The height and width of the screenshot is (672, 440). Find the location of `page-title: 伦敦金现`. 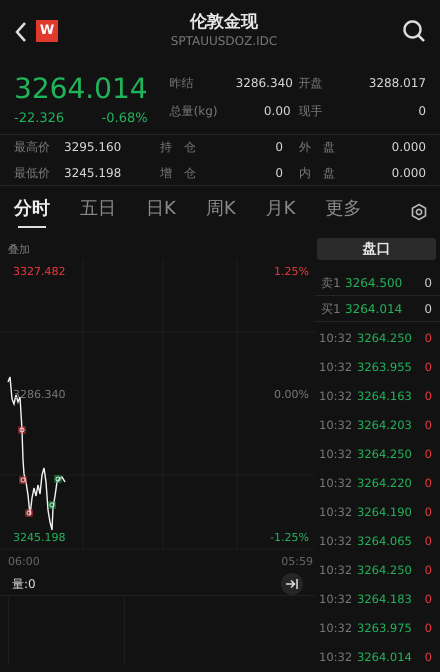

page-title: 伦敦金现 is located at coordinates (223, 22).